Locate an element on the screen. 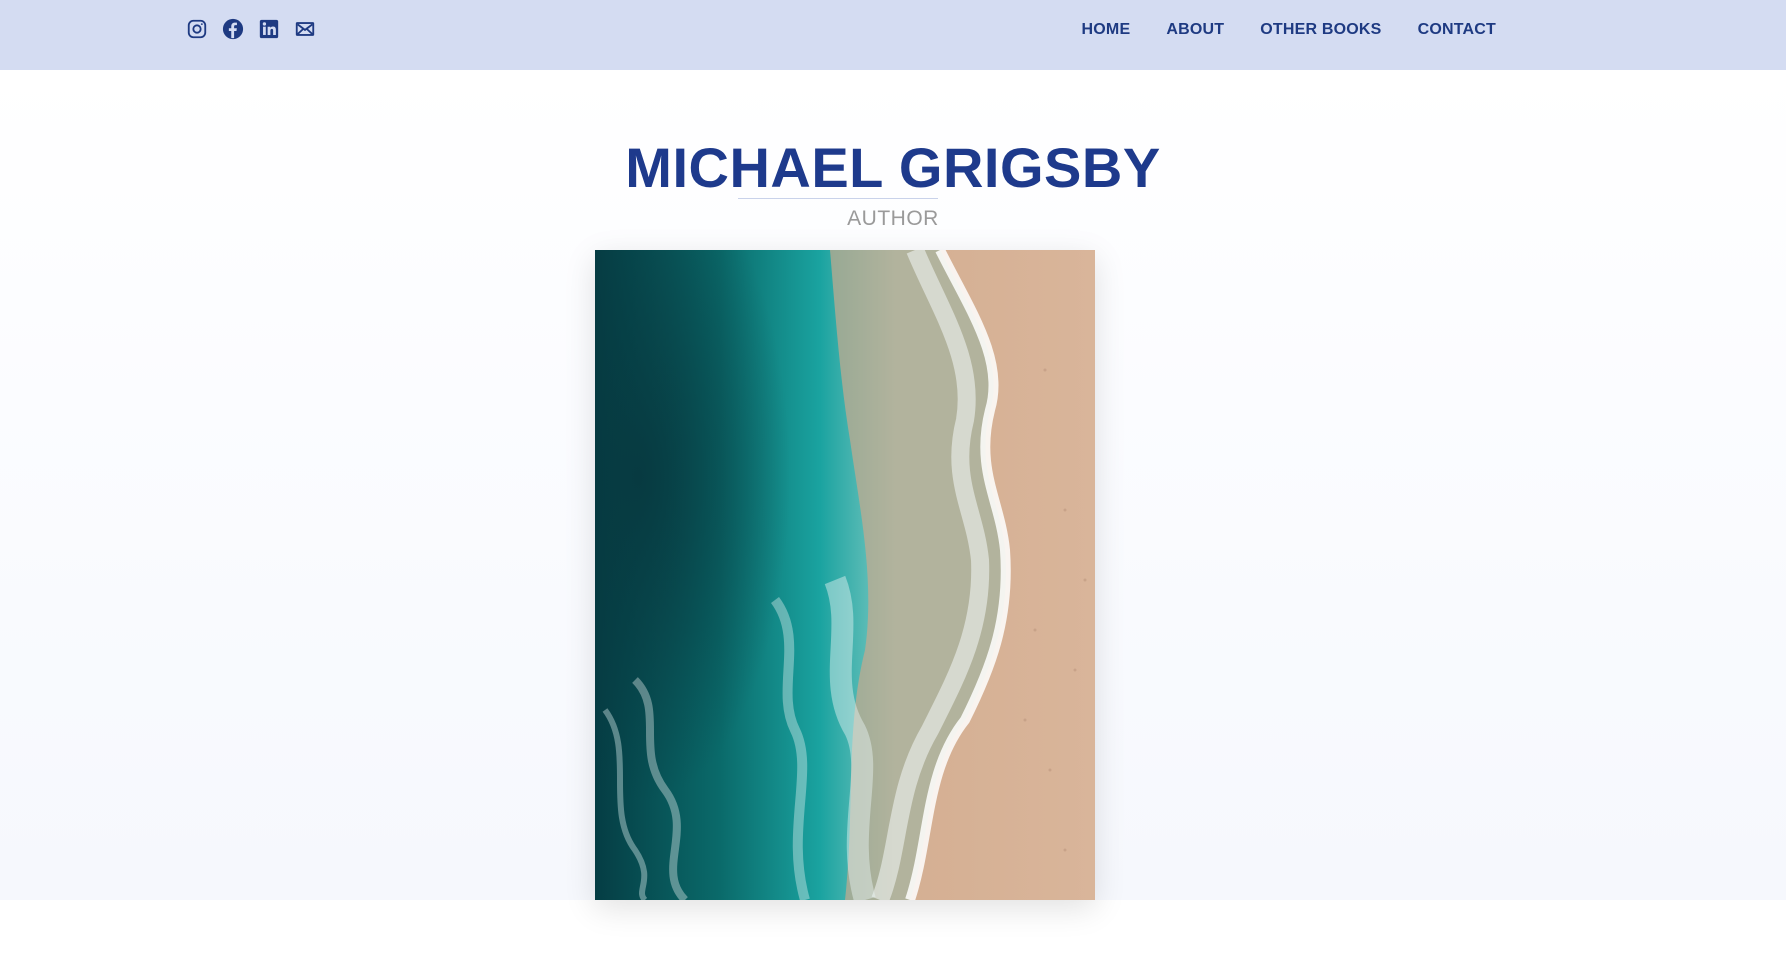 Image resolution: width=1786 pixels, height=972 pixels. nav-contact: CONTACT is located at coordinates (1457, 30).